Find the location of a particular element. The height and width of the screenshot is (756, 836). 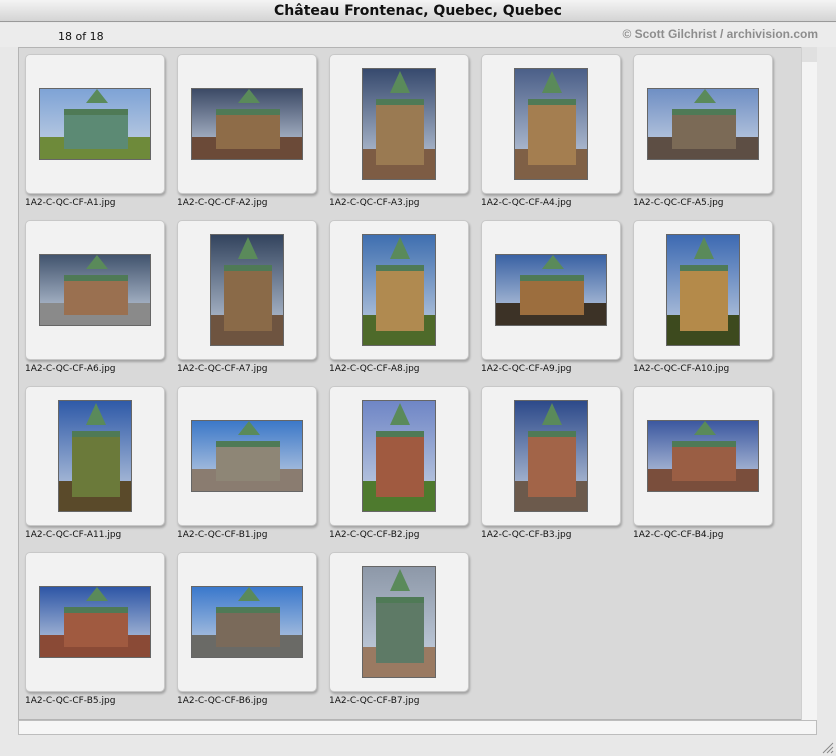

thumbnail-item: 1A2-C-QC-CF-A8.jpg is located at coordinates (404, 301).